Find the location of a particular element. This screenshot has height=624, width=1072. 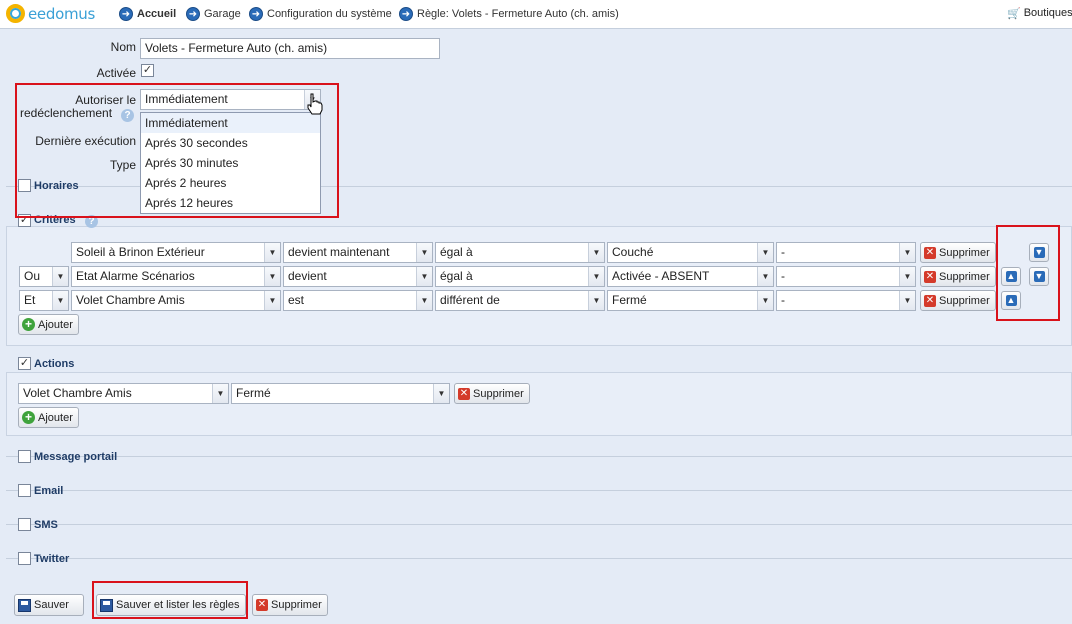

criterion-2-device-select: Etat Alarme Scénarios ▼ is located at coordinates (176, 276).